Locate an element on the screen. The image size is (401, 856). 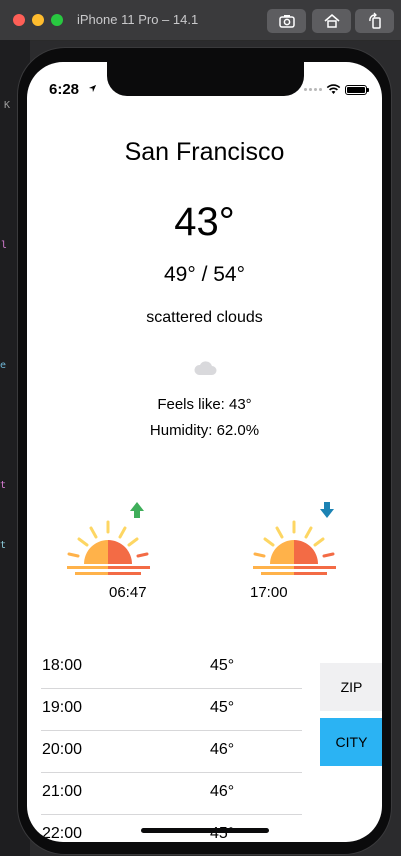
home-button is located at coordinates (331, 21).